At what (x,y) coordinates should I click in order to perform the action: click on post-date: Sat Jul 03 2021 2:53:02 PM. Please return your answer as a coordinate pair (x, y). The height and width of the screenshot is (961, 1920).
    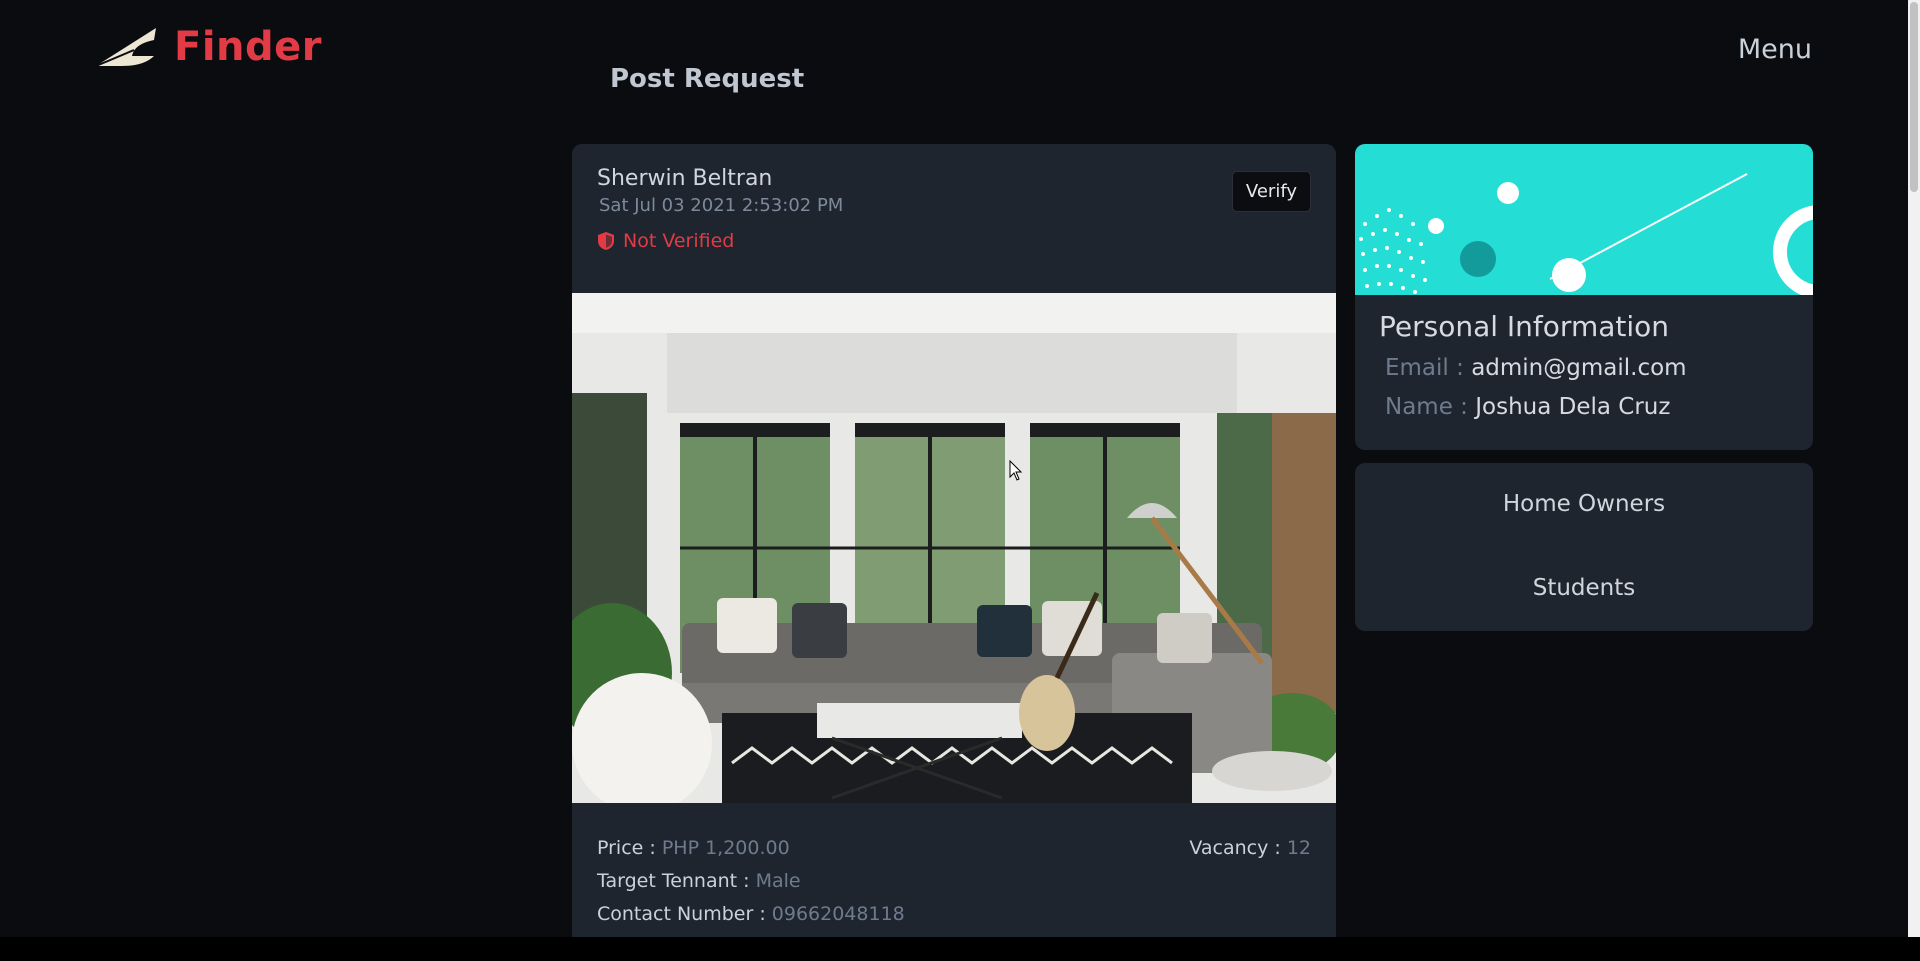
    Looking at the image, I should click on (721, 205).